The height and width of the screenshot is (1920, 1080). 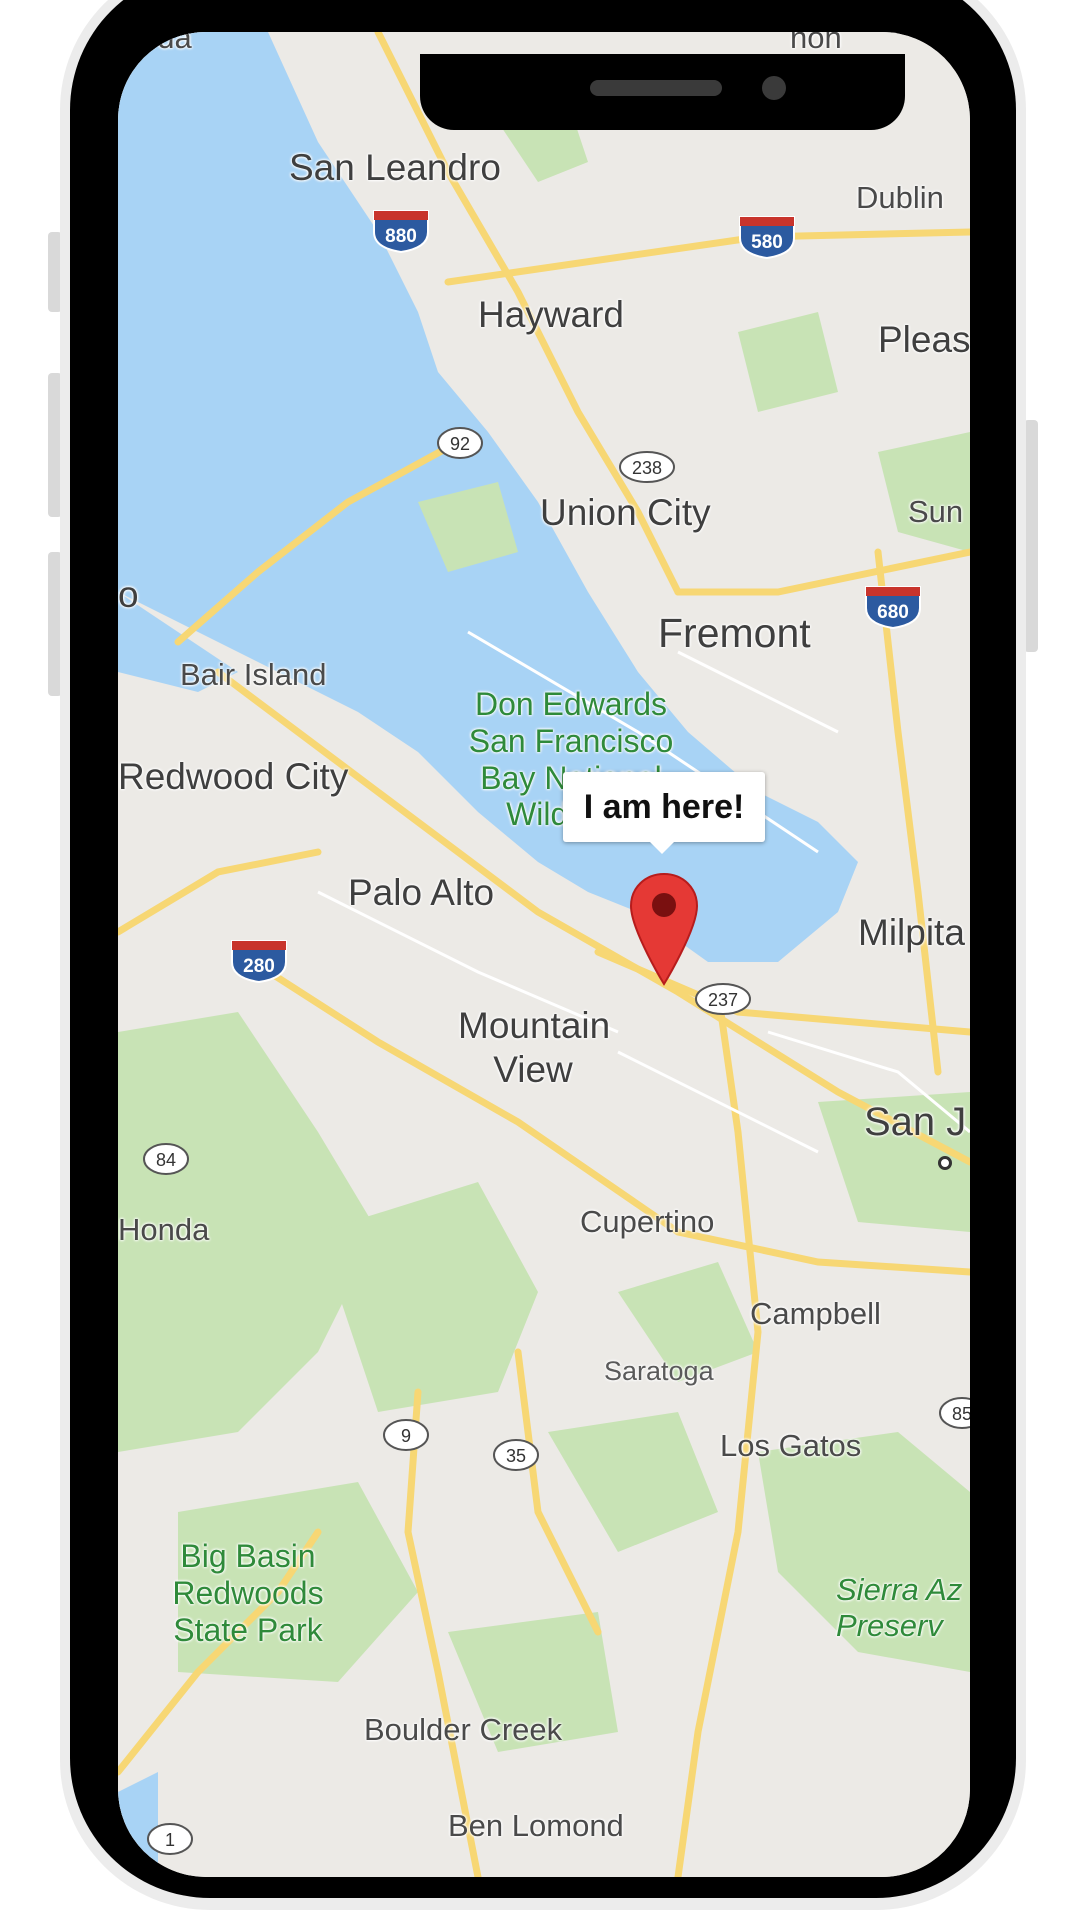 I want to click on route-1-number: 1, so click(x=170, y=1840).